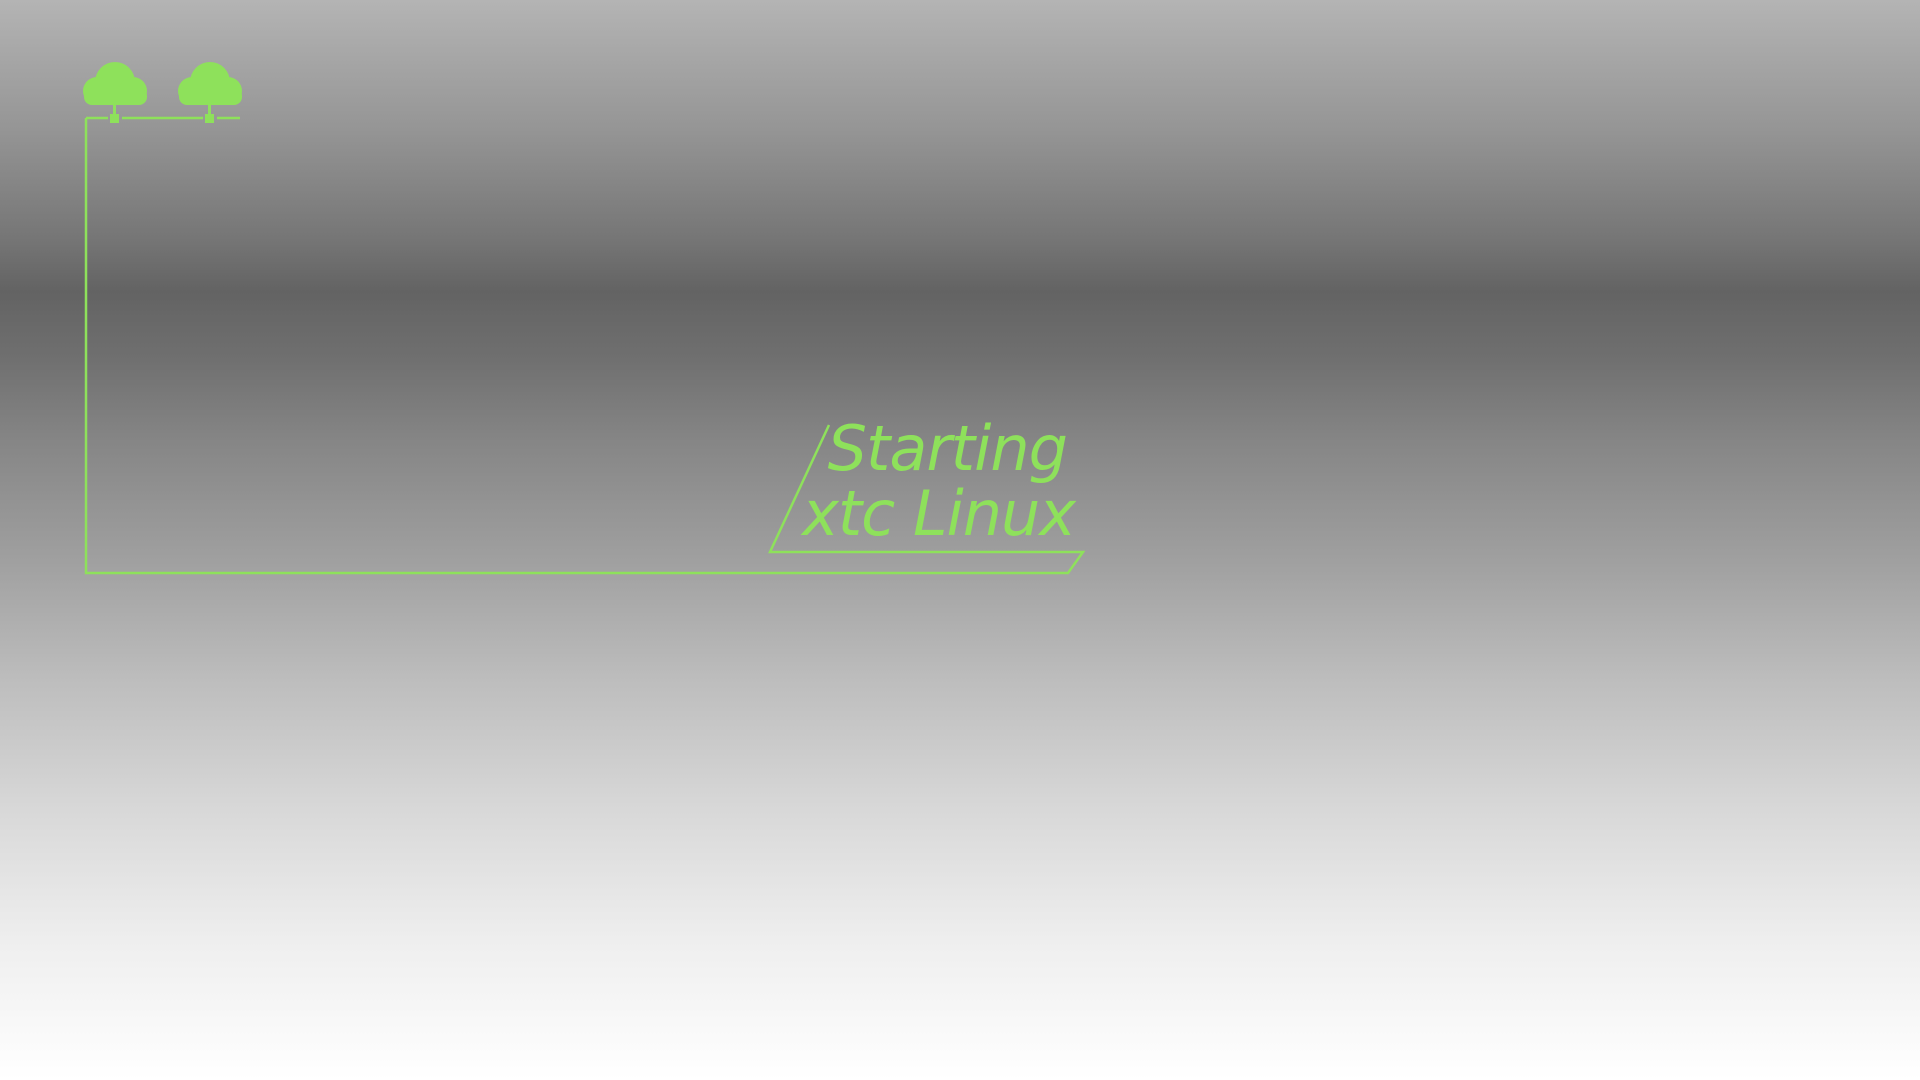 This screenshot has width=1920, height=1080. Describe the element at coordinates (938, 513) in the screenshot. I see `boot-title-line2: xtc Linux` at that location.